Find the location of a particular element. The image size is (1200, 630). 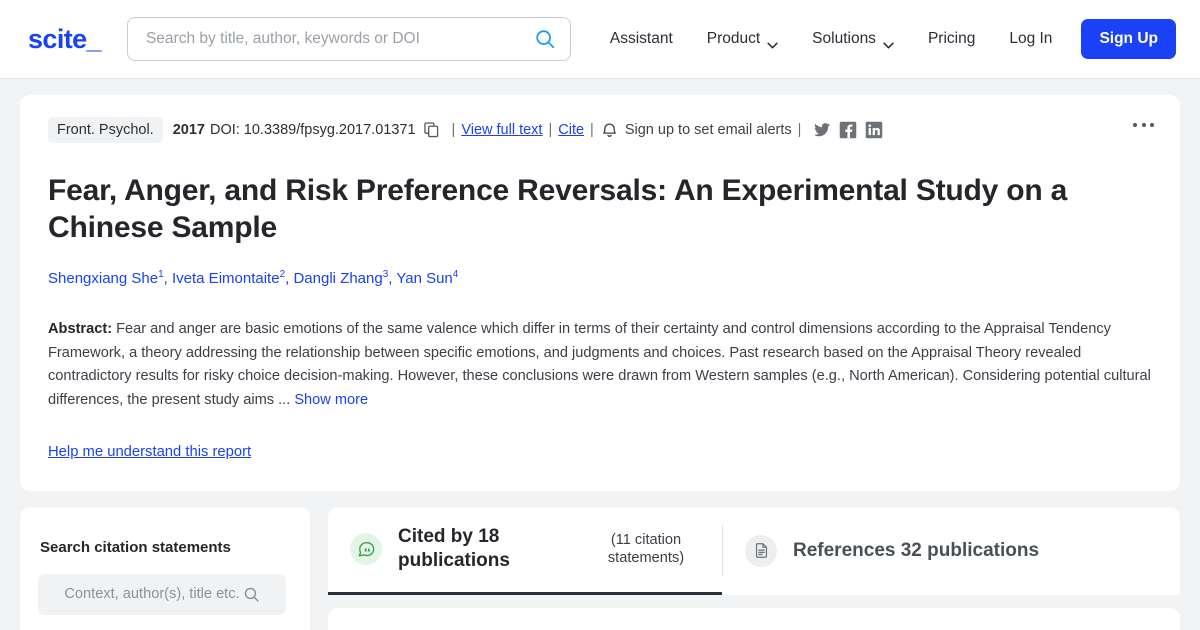

tab-references: References 32 publications is located at coordinates (894, 551).